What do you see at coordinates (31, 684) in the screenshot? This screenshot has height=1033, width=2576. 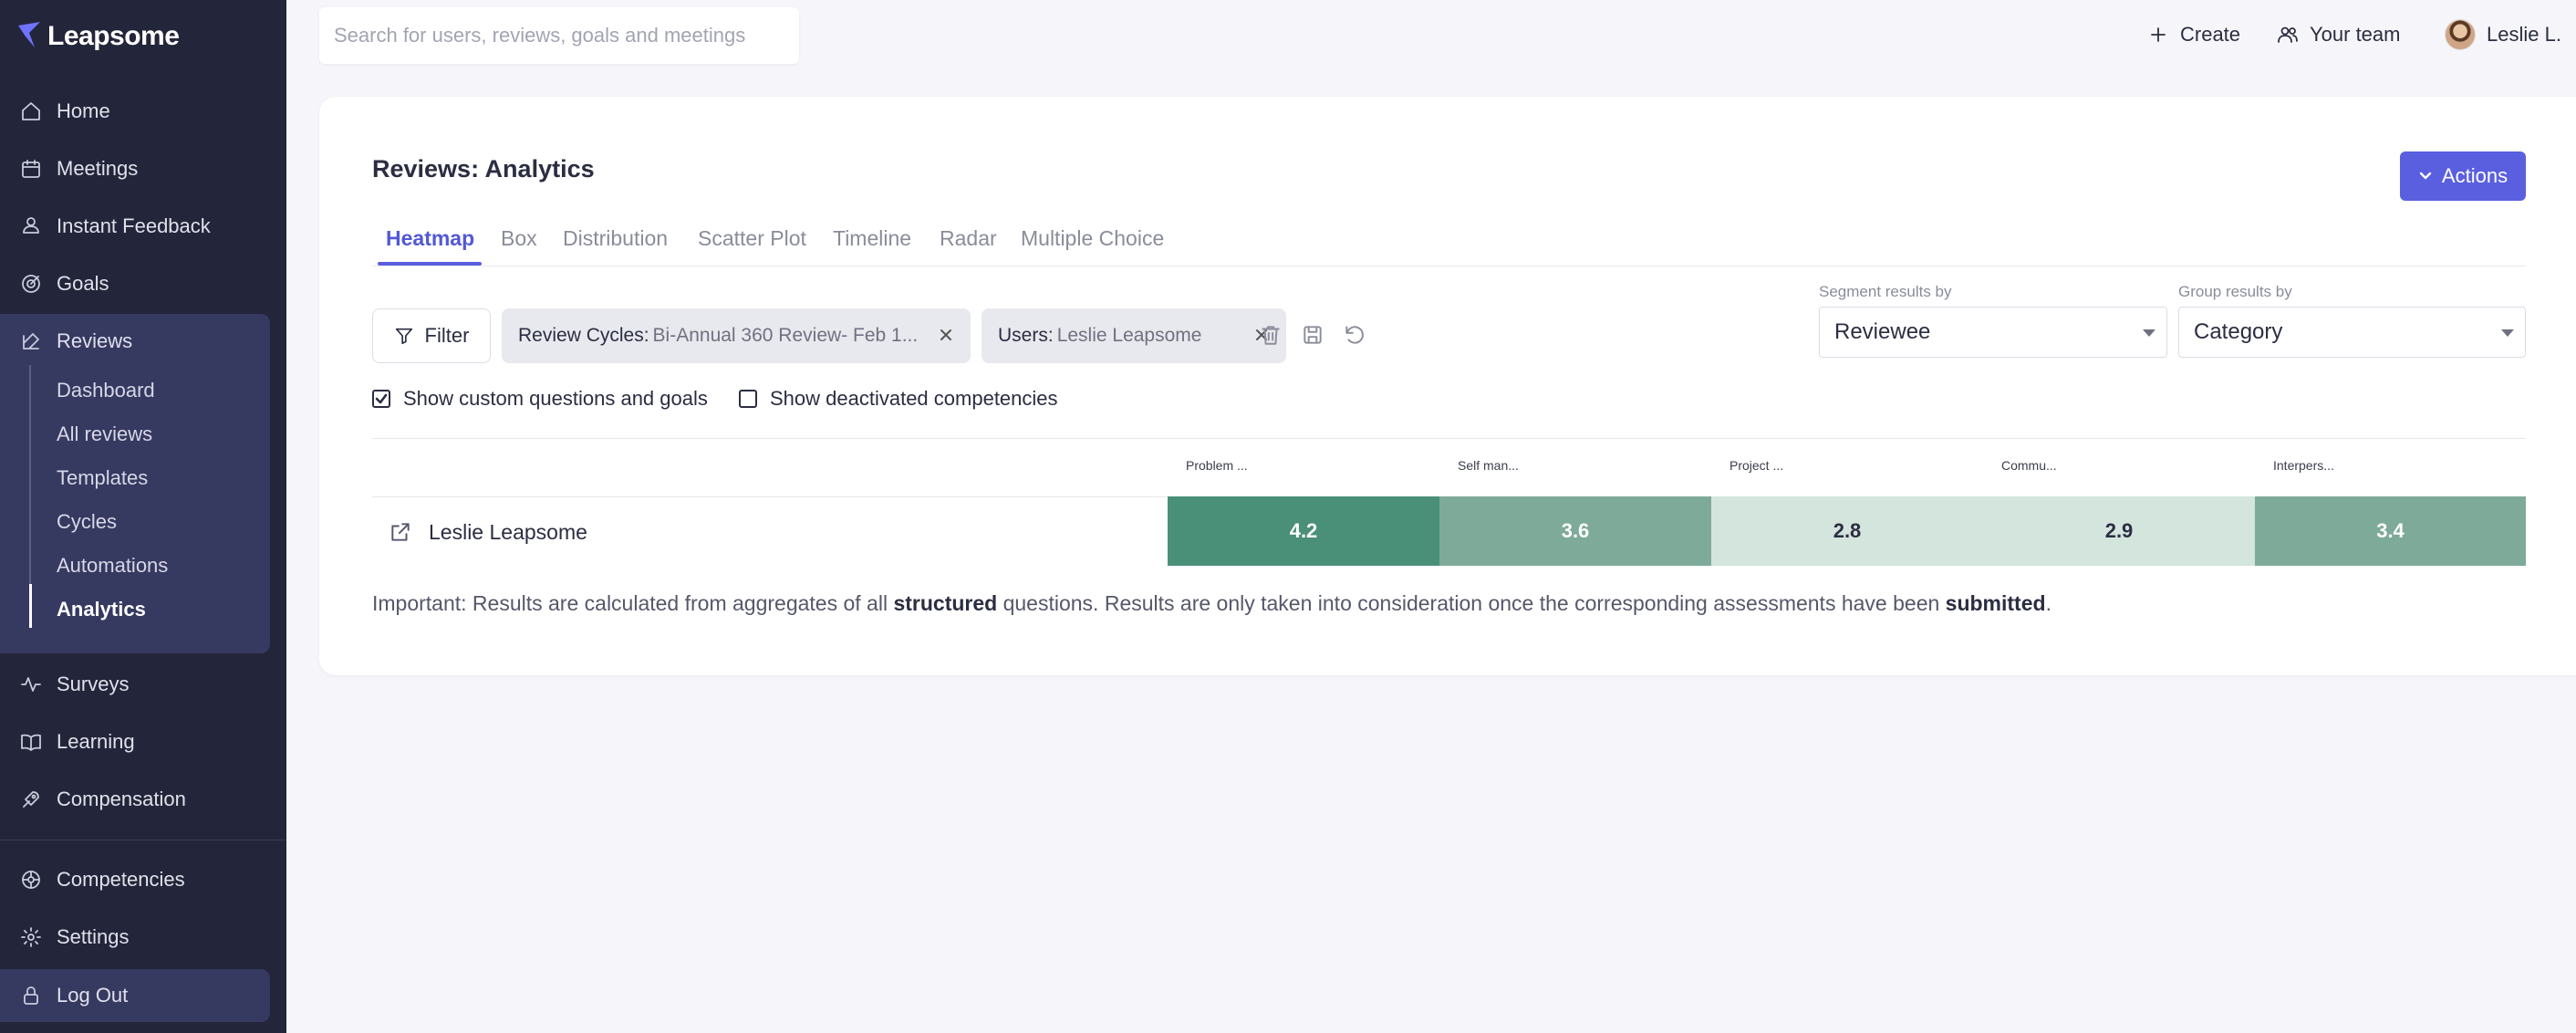 I see `surveys-icon` at bounding box center [31, 684].